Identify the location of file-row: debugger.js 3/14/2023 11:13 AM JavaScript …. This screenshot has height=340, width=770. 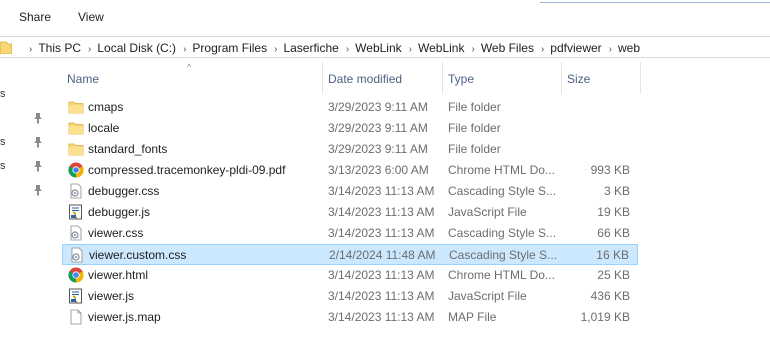
(350, 212).